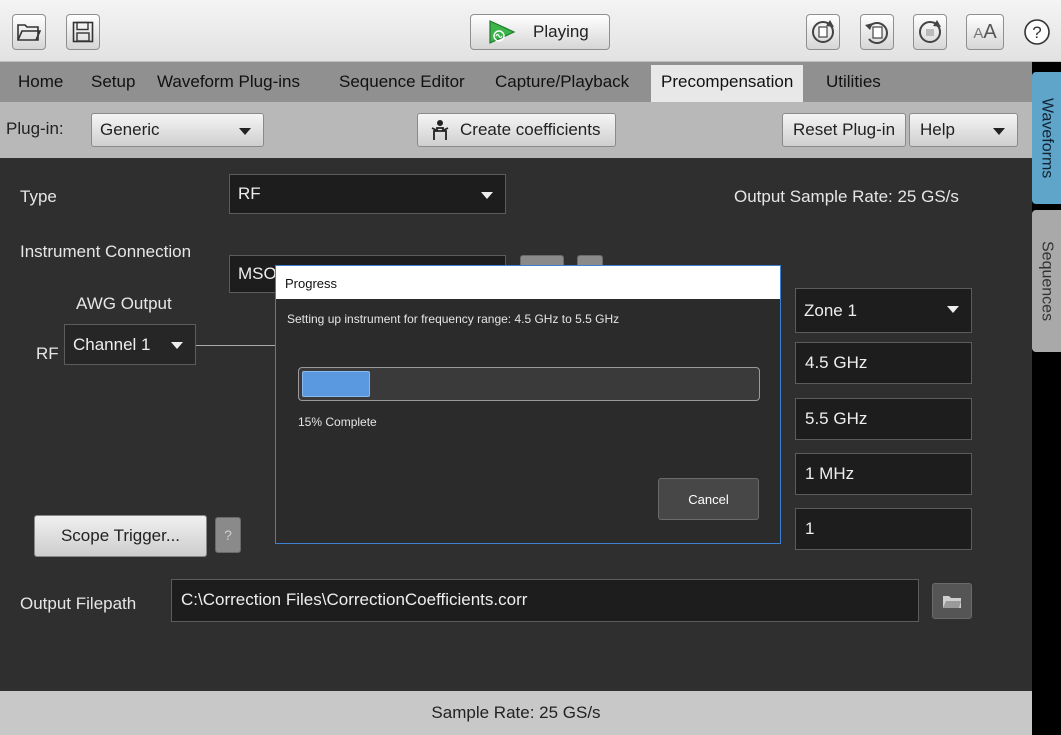  Describe the element at coordinates (337, 422) in the screenshot. I see `progress-percent-text: 15% Complete` at that location.